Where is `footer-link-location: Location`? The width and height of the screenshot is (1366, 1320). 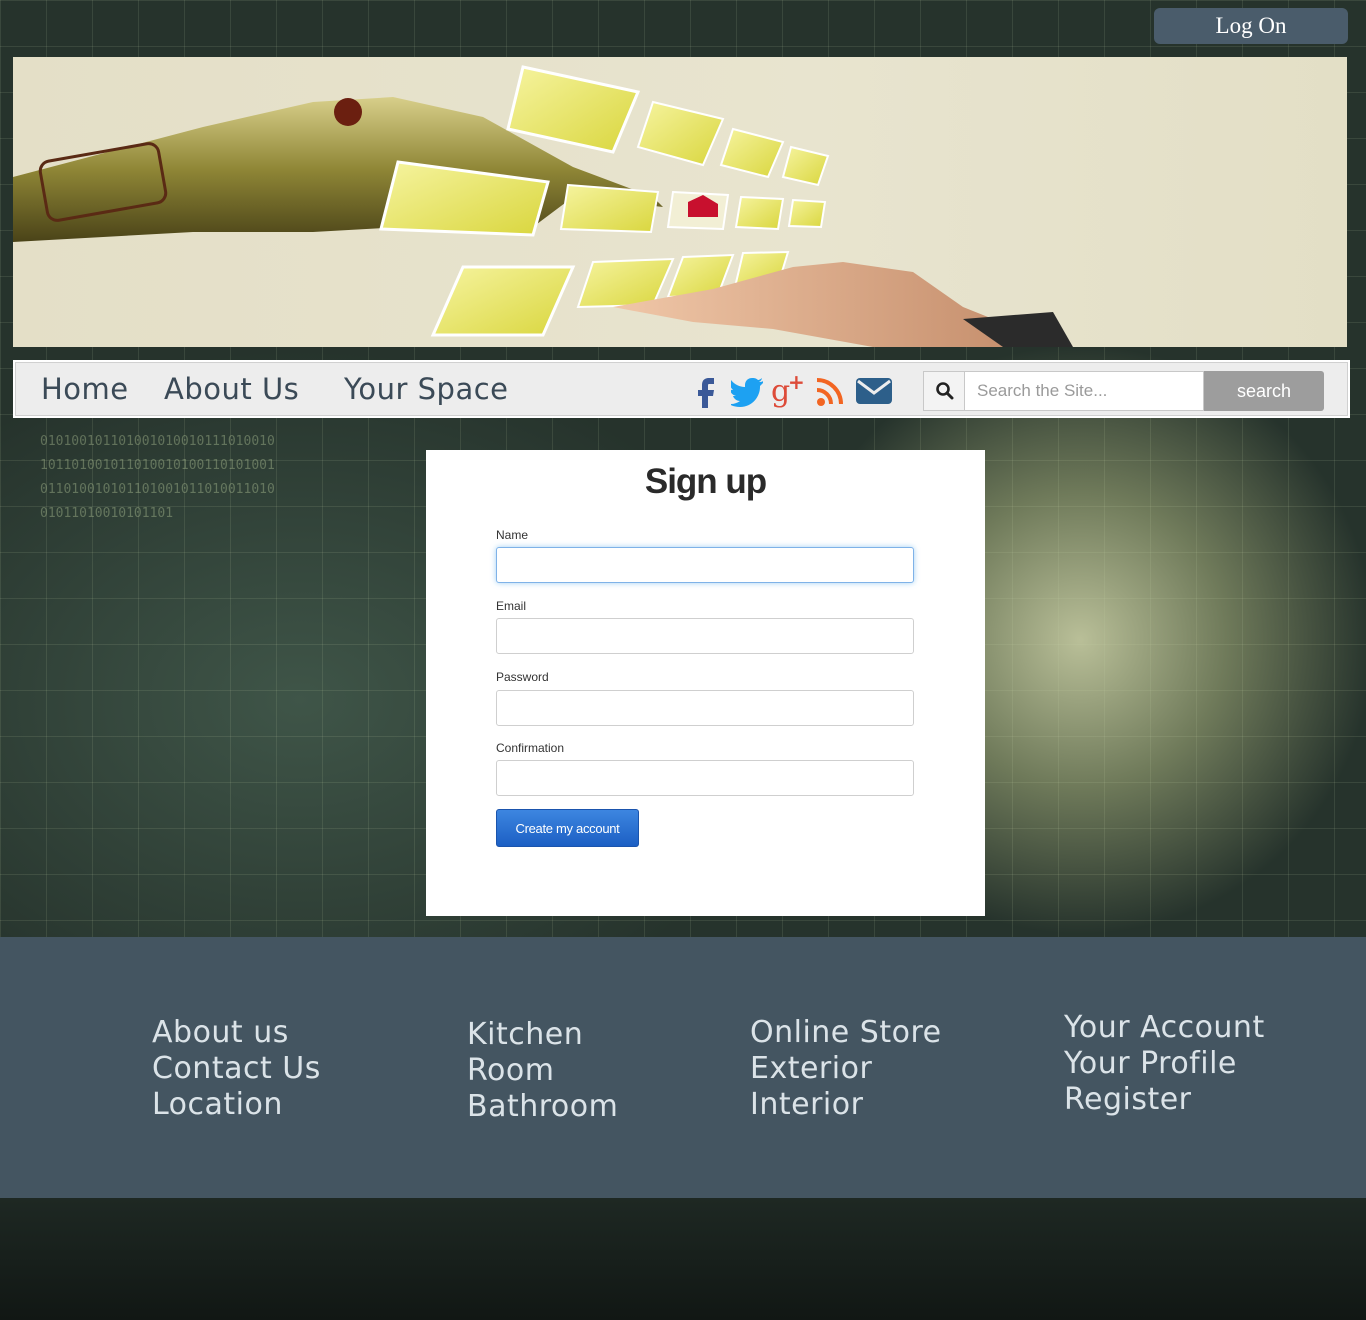
footer-link-location: Location is located at coordinates (236, 1105).